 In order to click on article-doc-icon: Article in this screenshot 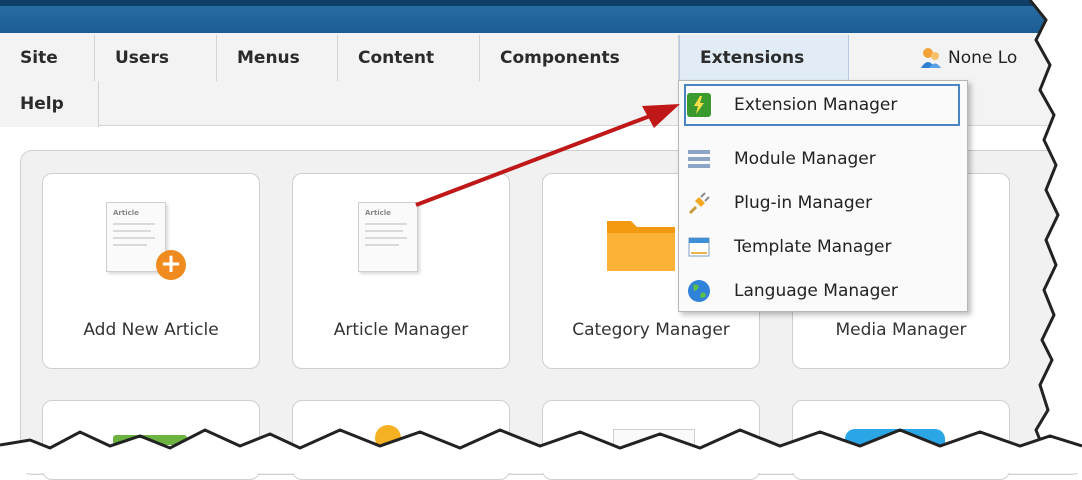, I will do `click(388, 237)`.